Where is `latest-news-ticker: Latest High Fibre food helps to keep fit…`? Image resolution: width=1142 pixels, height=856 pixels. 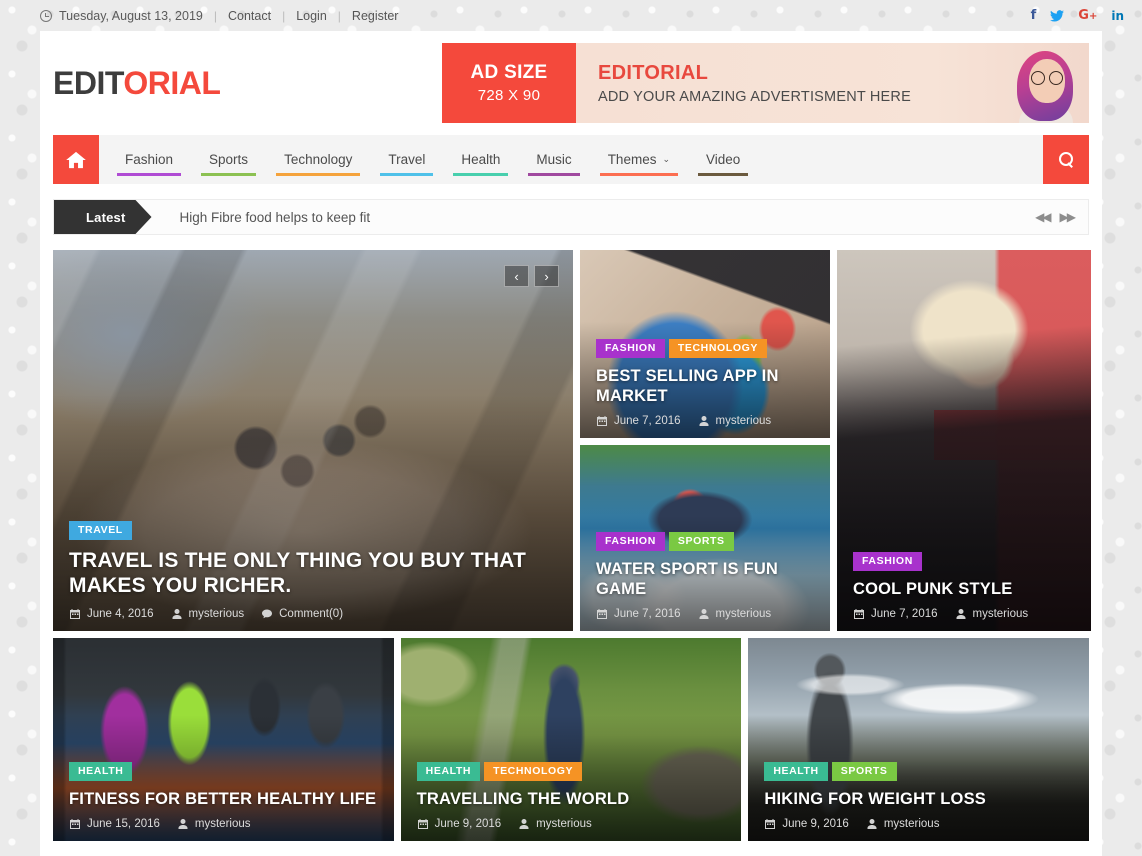 latest-news-ticker: Latest High Fibre food helps to keep fit… is located at coordinates (571, 217).